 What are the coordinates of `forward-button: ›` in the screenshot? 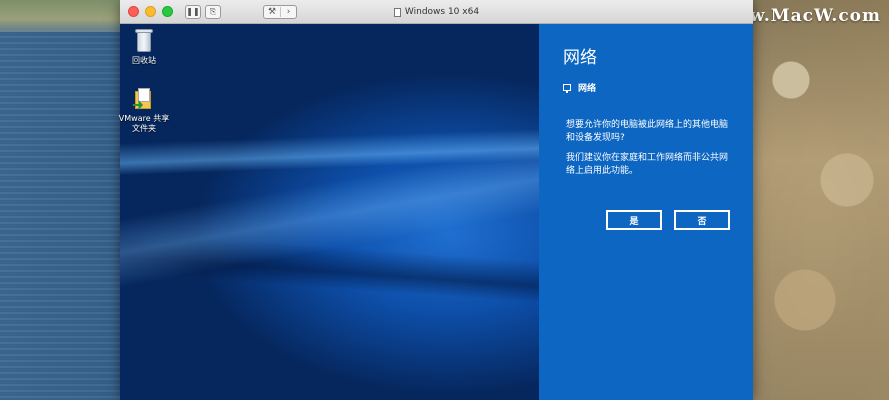 It's located at (288, 11).